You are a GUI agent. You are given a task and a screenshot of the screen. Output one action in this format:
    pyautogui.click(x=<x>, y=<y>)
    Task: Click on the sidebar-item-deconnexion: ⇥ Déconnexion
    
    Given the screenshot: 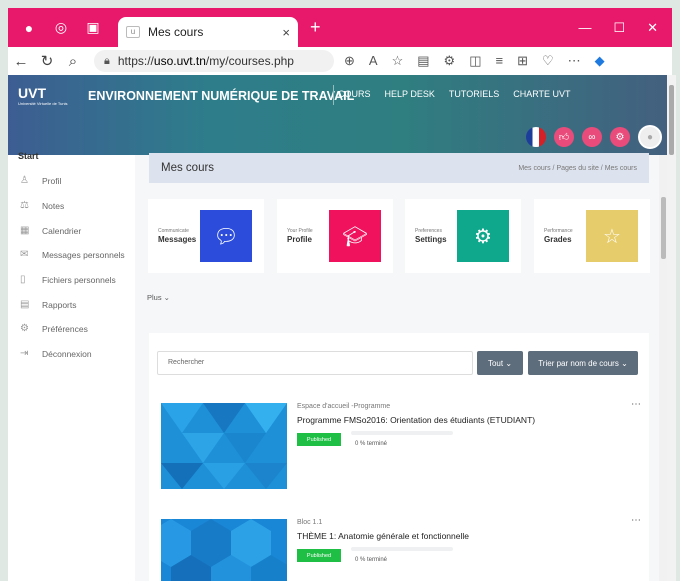 What is the action you would take?
    pyautogui.click(x=56, y=353)
    